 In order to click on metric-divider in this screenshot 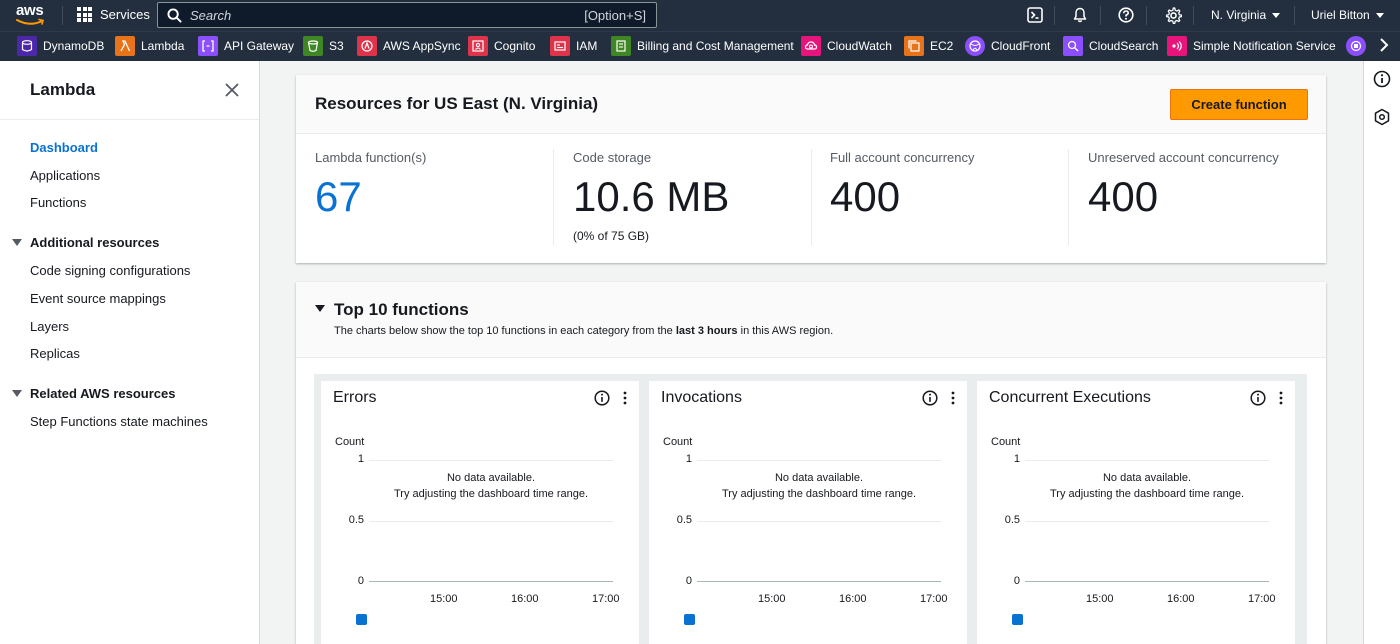, I will do `click(1068, 197)`.